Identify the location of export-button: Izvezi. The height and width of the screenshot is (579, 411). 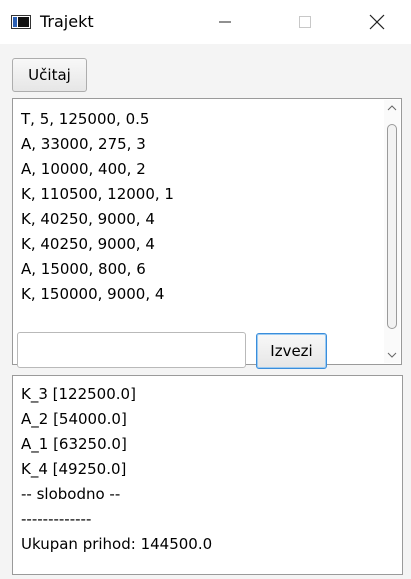
(291, 351).